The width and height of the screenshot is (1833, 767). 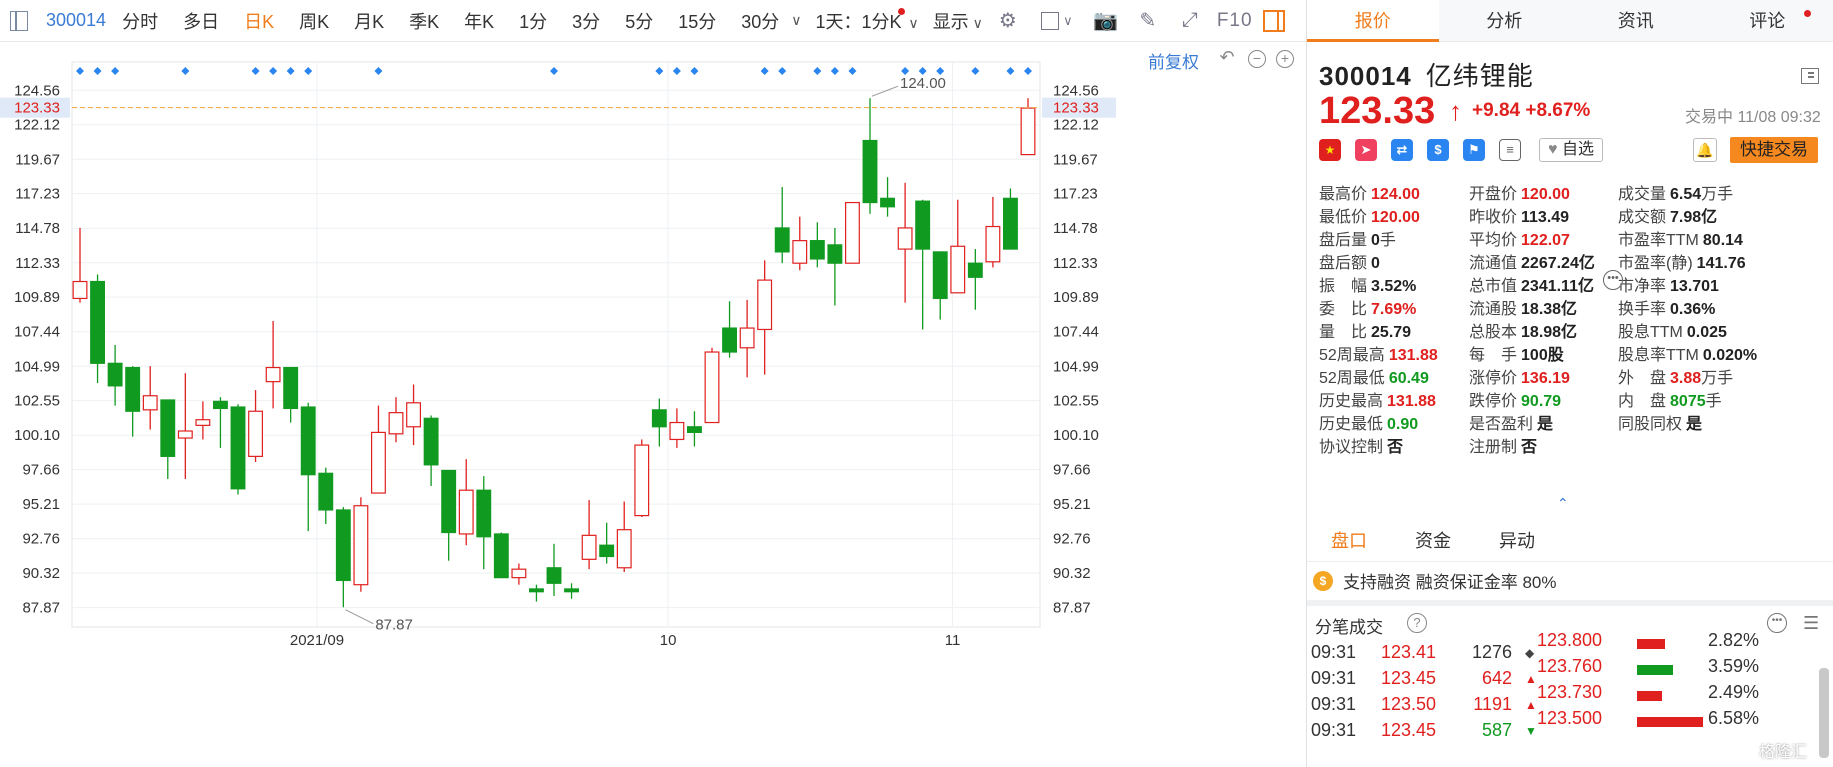 I want to click on f10-button: F10, so click(x=1235, y=21).